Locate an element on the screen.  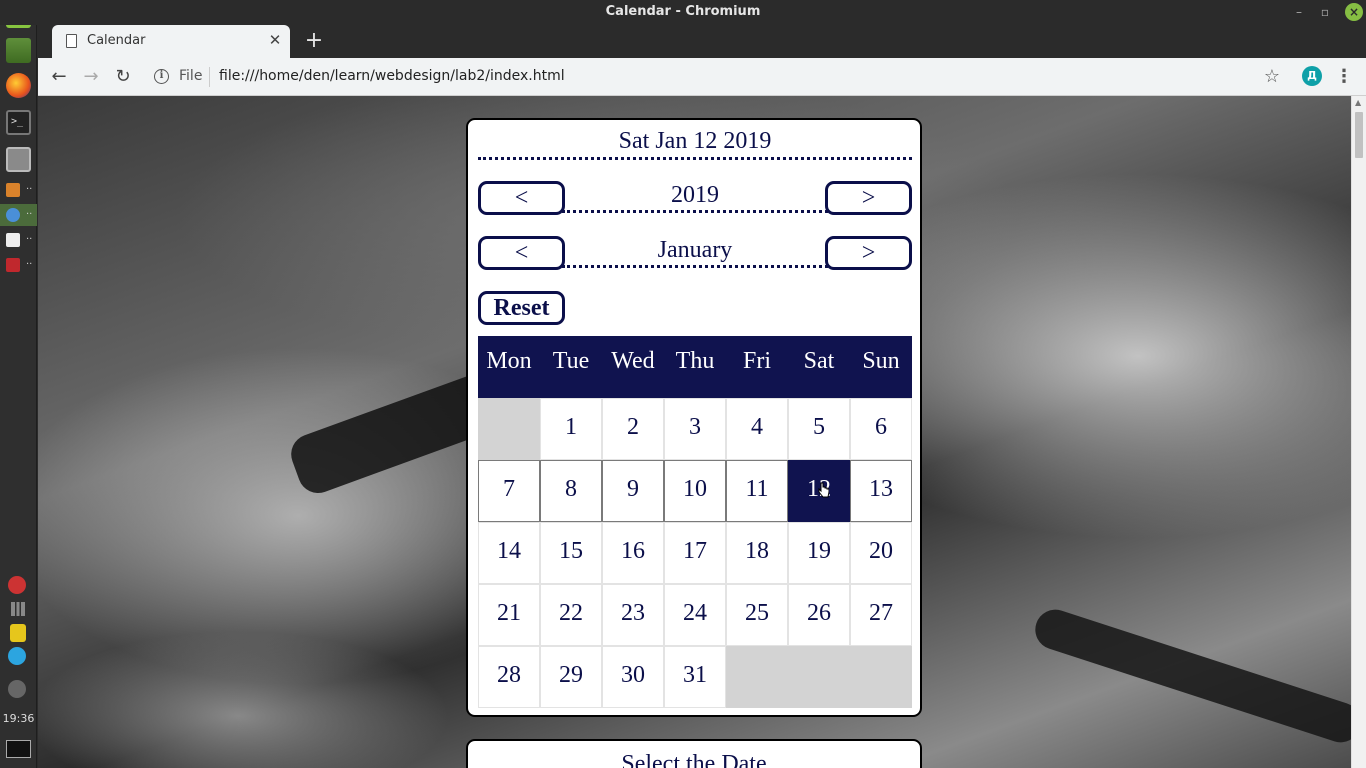
taskbar-window-1: .. is located at coordinates (18, 190).